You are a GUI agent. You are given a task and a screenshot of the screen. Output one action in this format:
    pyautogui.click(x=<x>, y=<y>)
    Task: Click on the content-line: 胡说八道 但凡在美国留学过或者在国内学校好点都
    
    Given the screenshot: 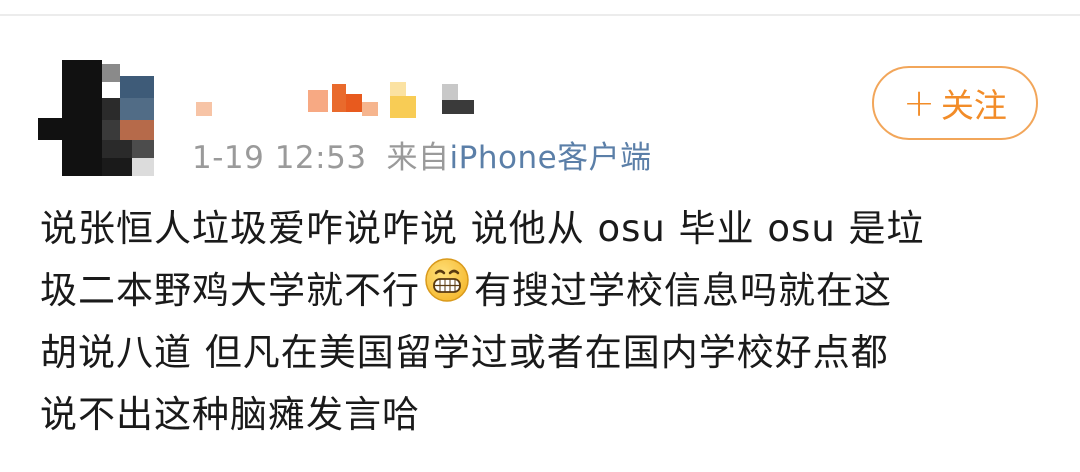 What is the action you would take?
    pyautogui.click(x=464, y=352)
    